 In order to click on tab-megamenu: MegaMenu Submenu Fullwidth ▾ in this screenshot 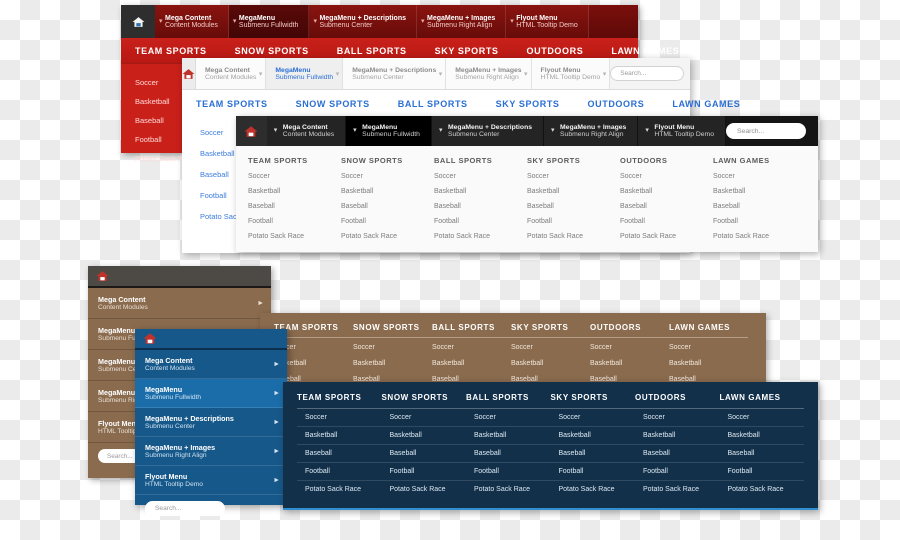, I will do `click(305, 73)`.